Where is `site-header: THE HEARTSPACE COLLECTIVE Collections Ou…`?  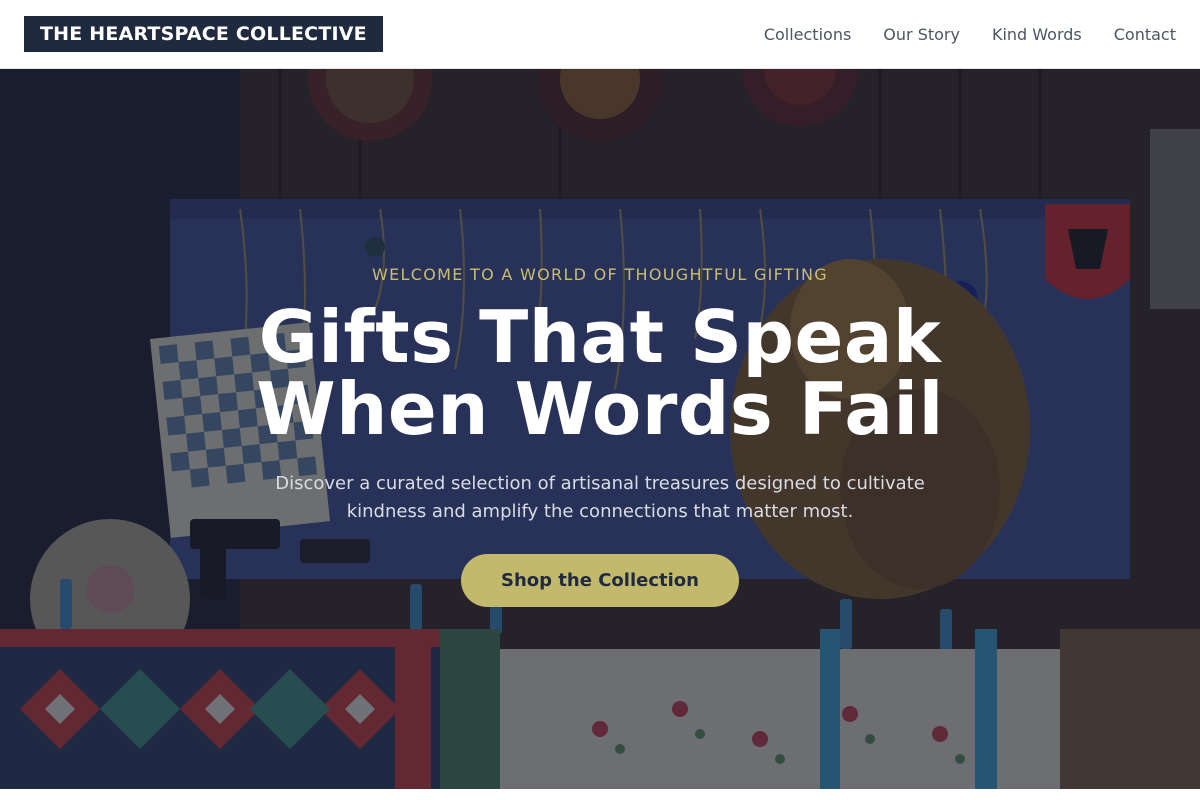
site-header: THE HEARTSPACE COLLECTIVE Collections Ou… is located at coordinates (600, 34).